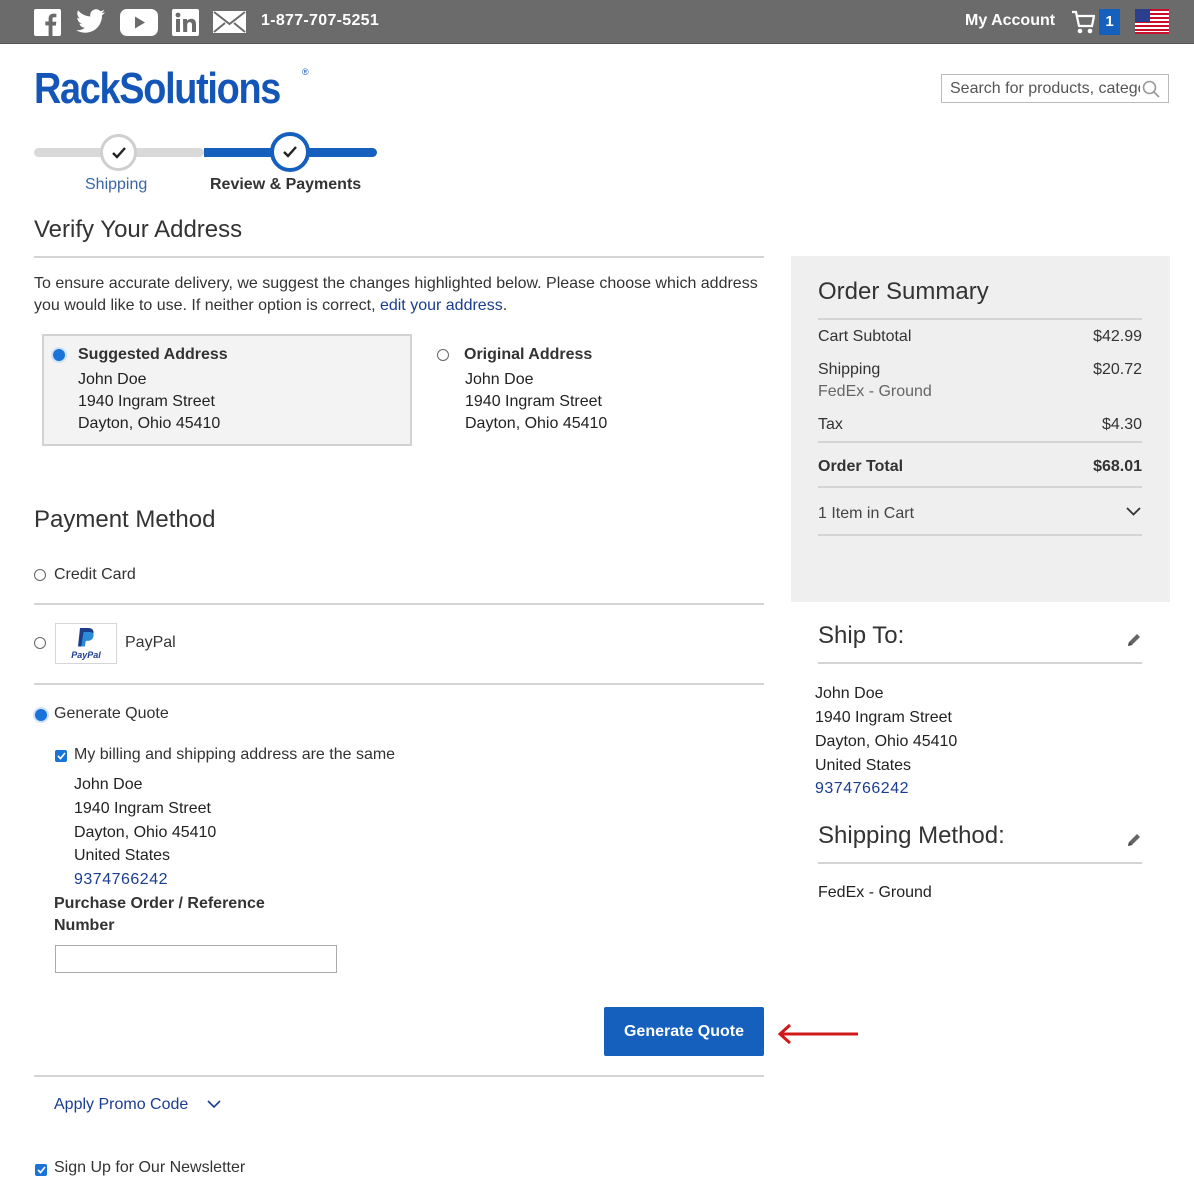 Image resolution: width=1194 pixels, height=1200 pixels. What do you see at coordinates (229, 22) in the screenshot?
I see `email-icon` at bounding box center [229, 22].